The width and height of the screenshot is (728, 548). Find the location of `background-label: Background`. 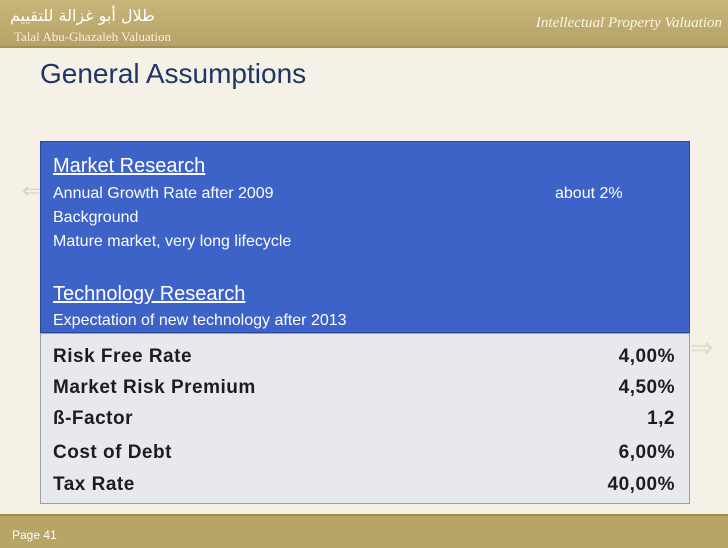

background-label: Background is located at coordinates (96, 217).